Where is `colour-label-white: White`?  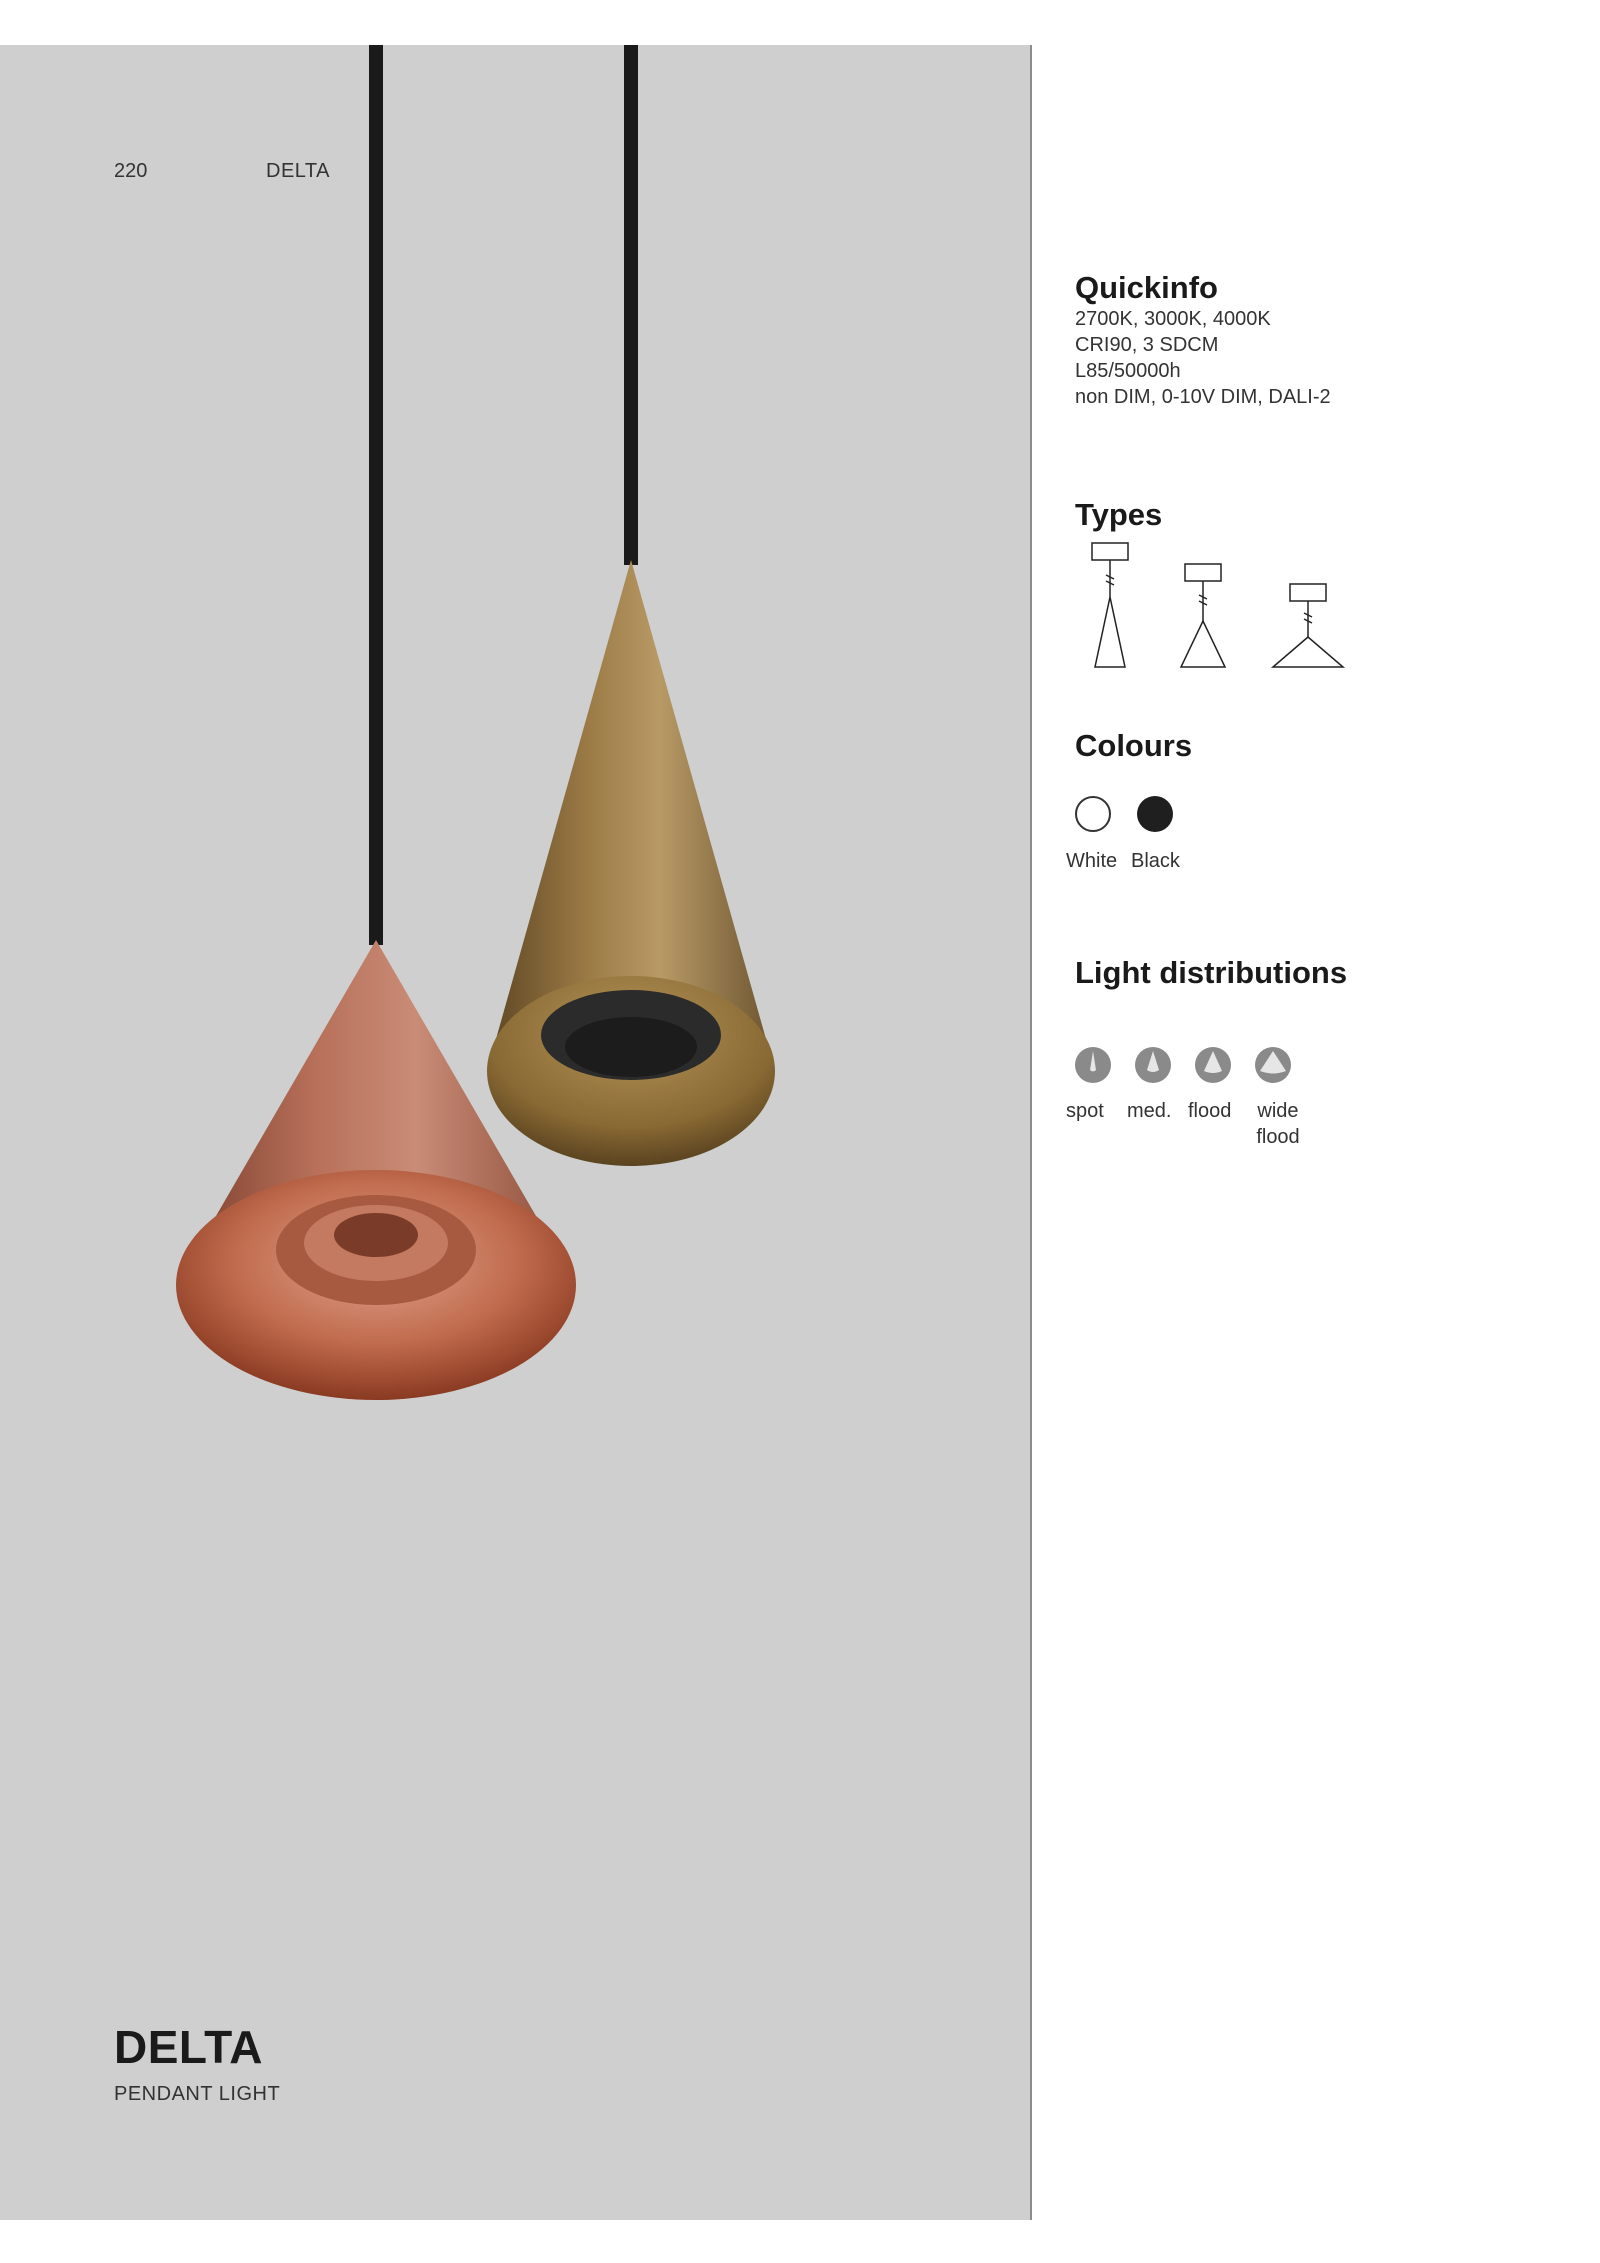
colour-label-white: White is located at coordinates (1092, 861).